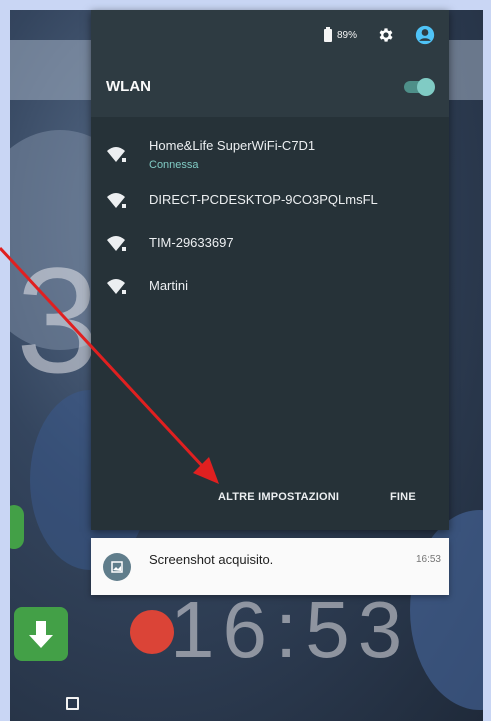 Image resolution: width=491 pixels, height=721 pixels. I want to click on home-clock-text: 16:53, so click(290, 629).